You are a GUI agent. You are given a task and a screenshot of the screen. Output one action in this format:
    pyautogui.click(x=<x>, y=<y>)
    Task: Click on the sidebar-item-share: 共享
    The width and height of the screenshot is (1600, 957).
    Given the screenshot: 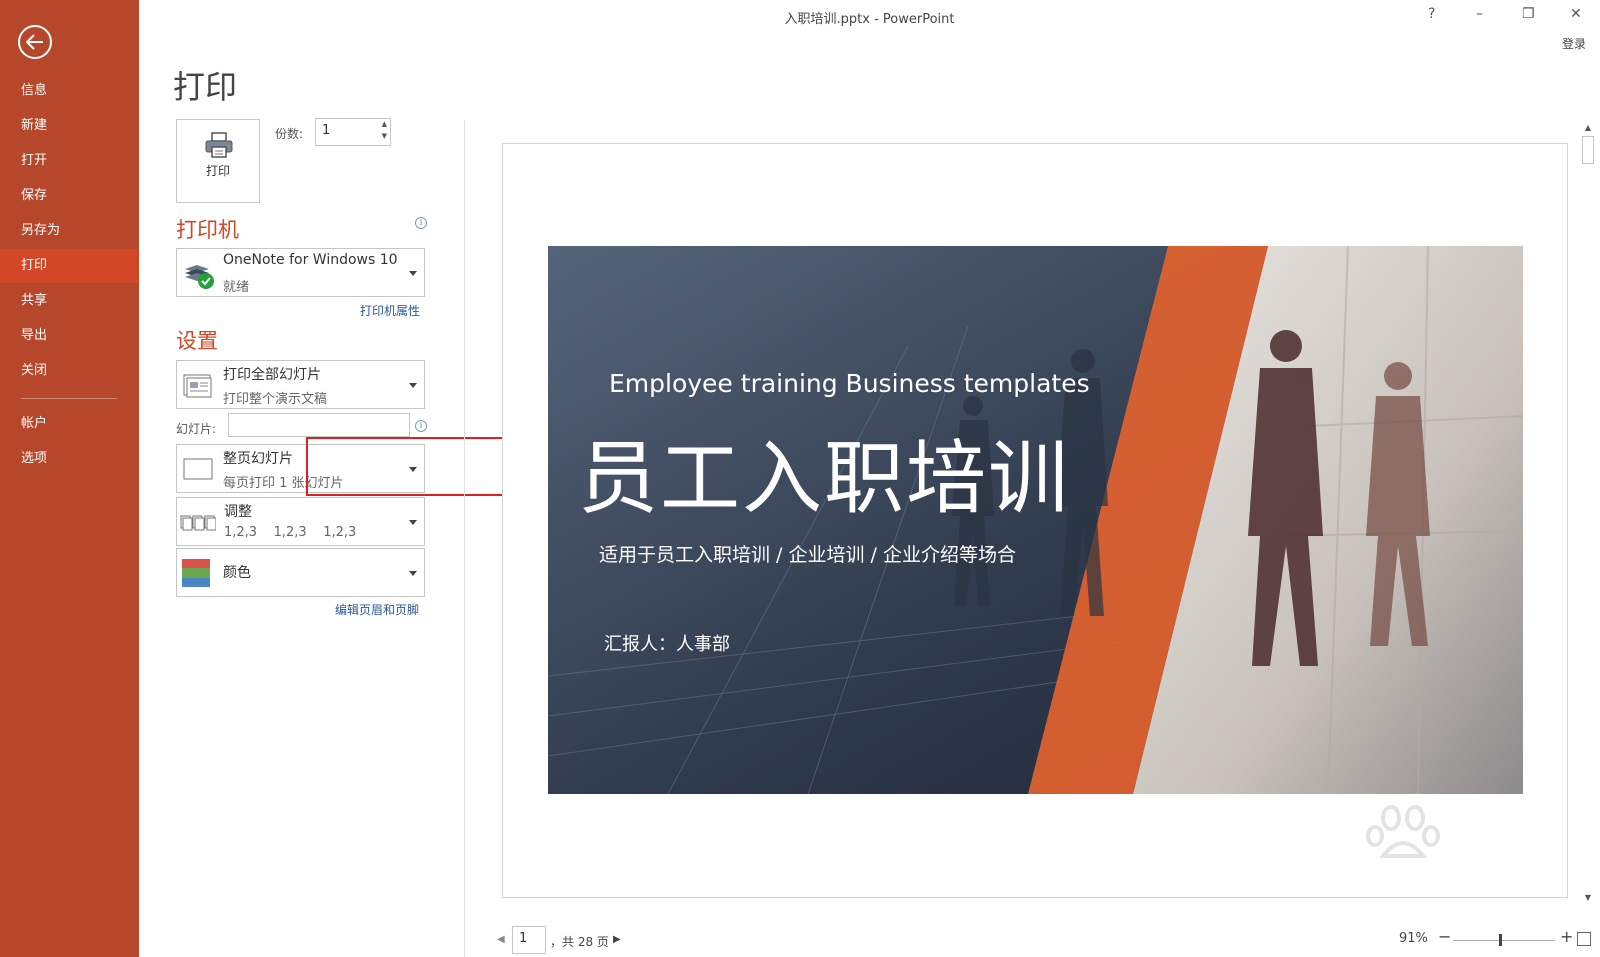 What is the action you would take?
    pyautogui.click(x=69, y=301)
    